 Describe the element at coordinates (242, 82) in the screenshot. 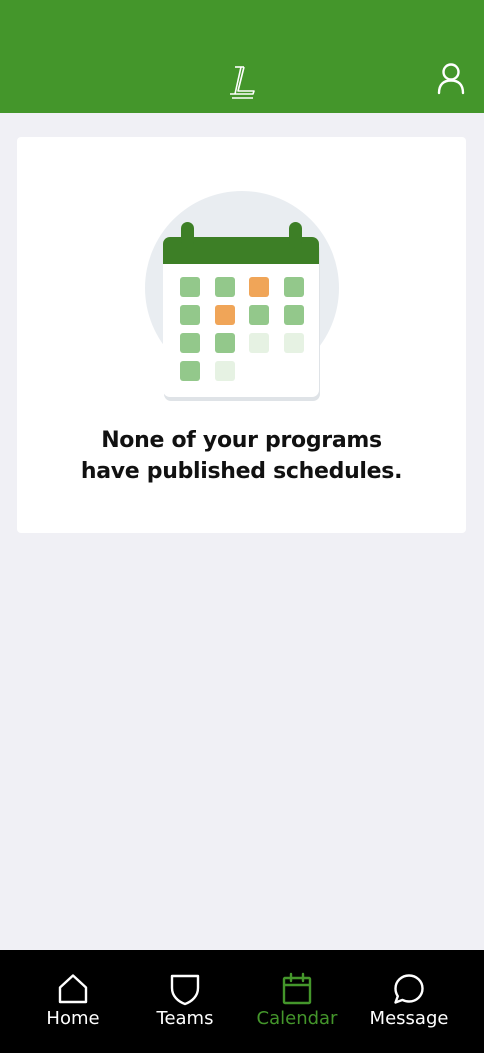

I see `stylized-L-logo-icon` at that location.